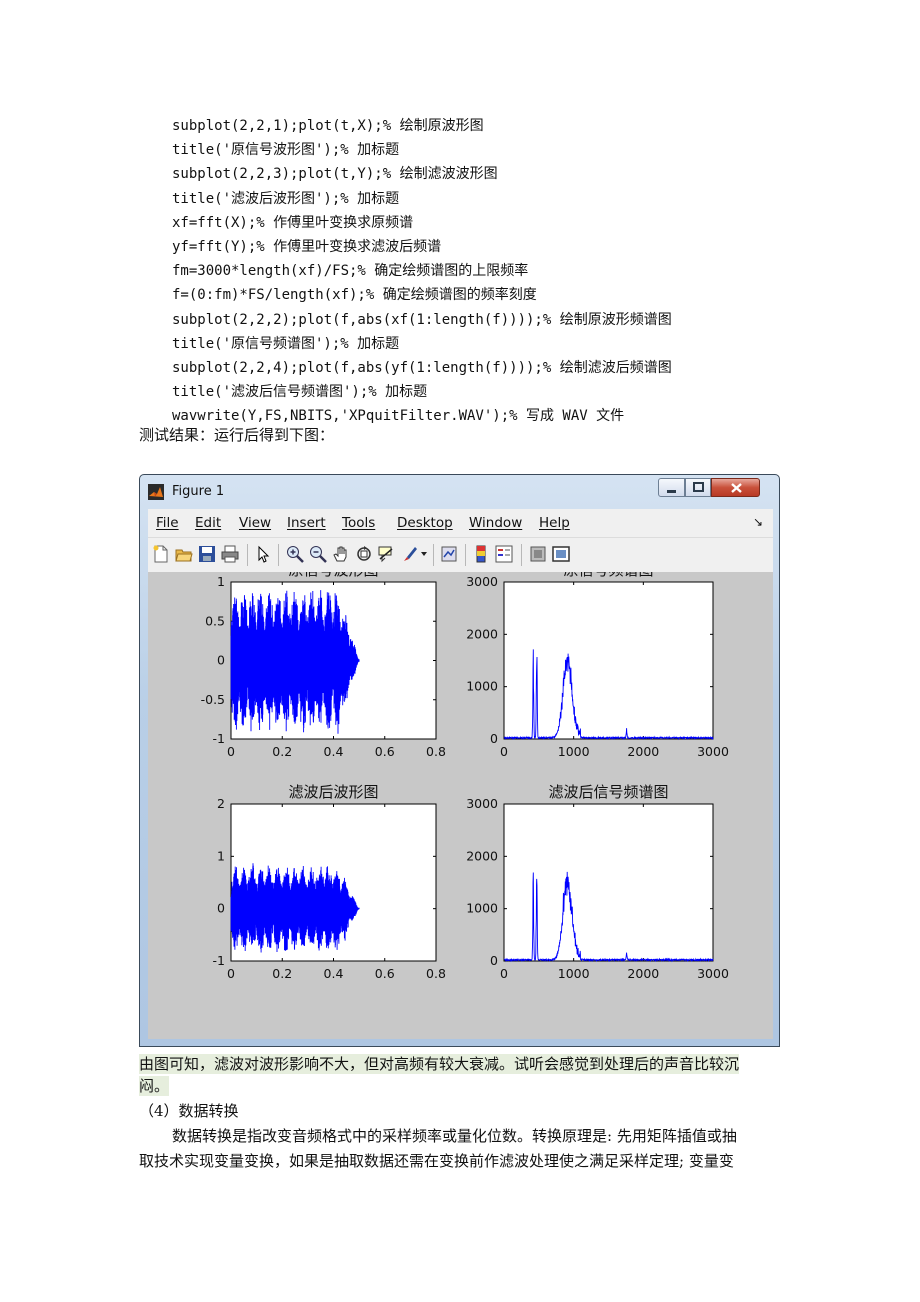  What do you see at coordinates (449, 554) in the screenshot?
I see `link-plot-icon` at bounding box center [449, 554].